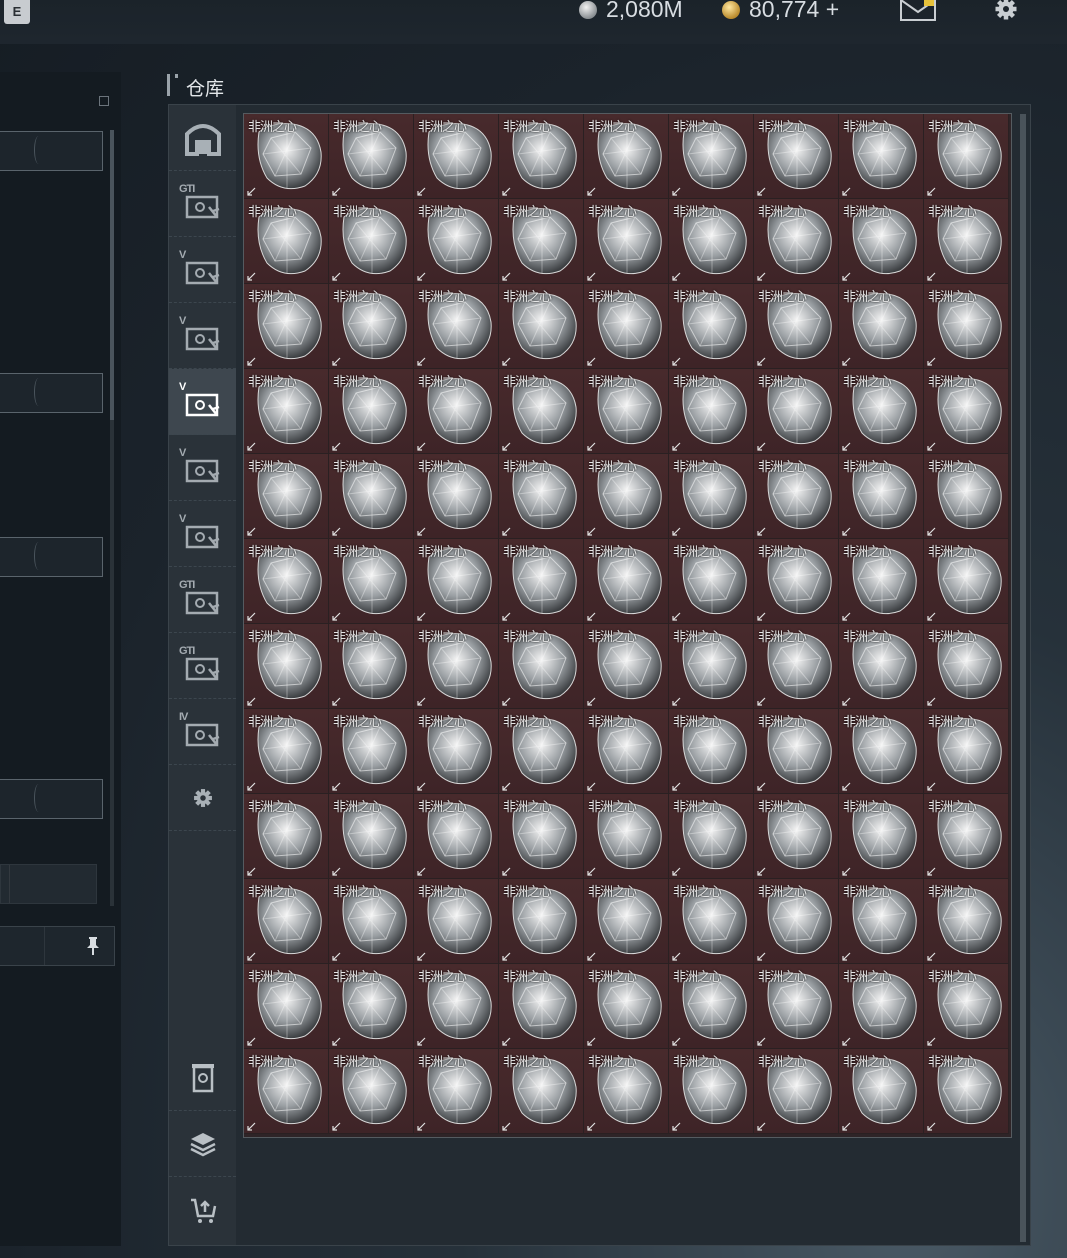  Describe the element at coordinates (202, 204) in the screenshot. I see `tab-1: GTI` at that location.